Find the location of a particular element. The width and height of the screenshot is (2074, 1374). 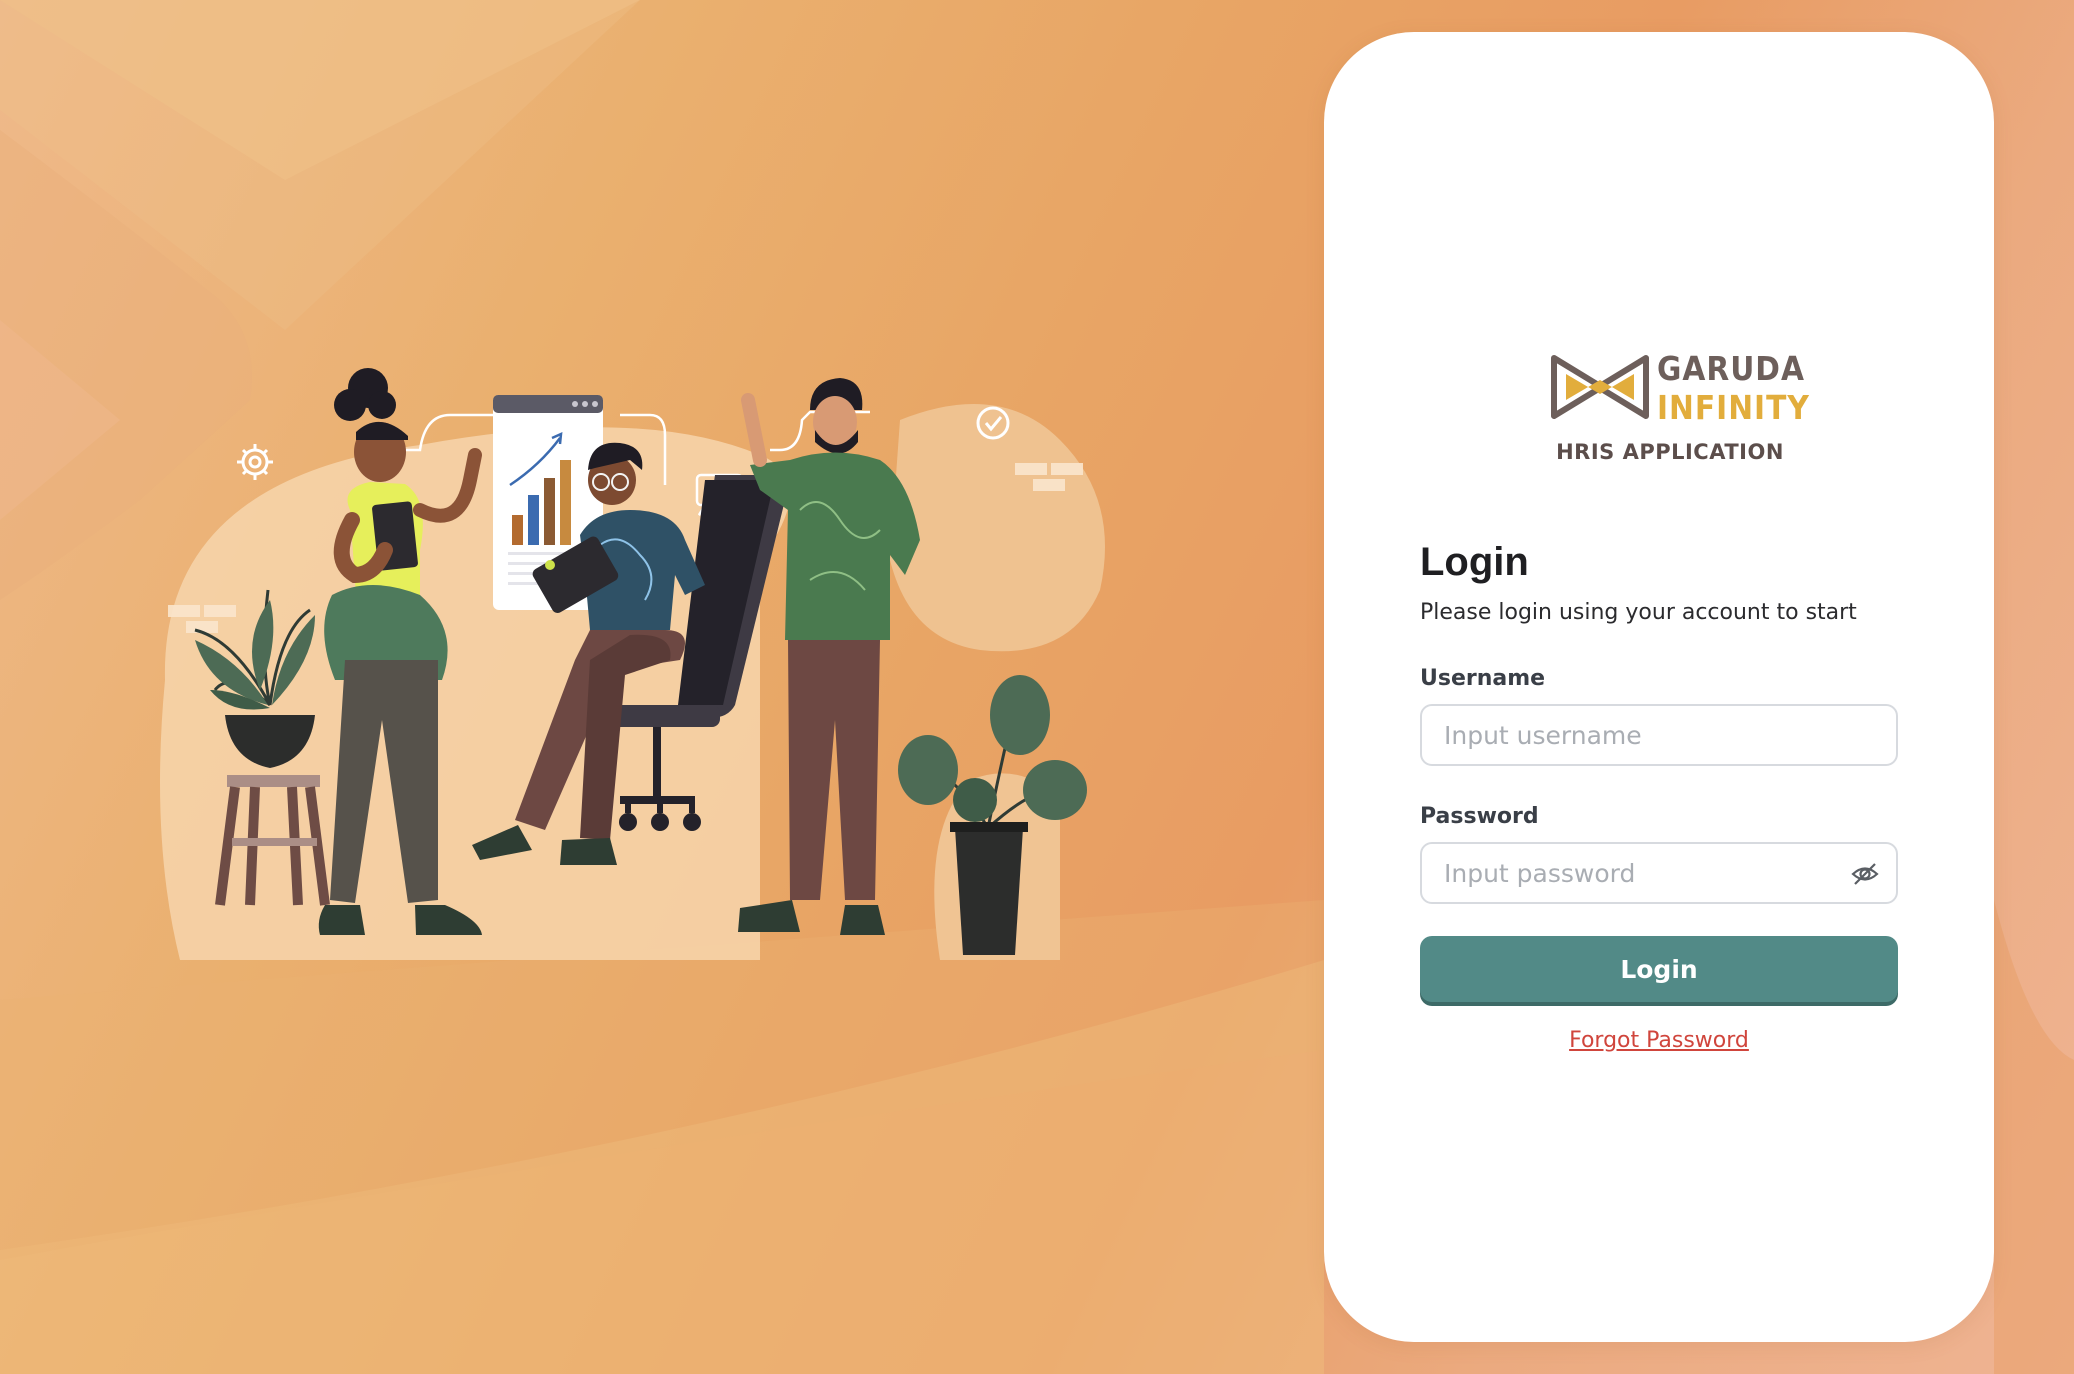

login-button: Login is located at coordinates (1659, 969).